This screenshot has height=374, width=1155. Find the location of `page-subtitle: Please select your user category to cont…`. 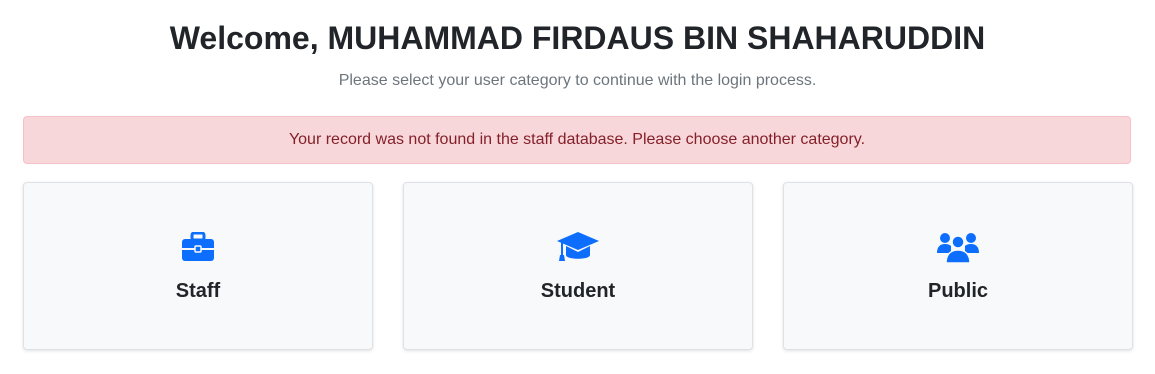

page-subtitle: Please select your user category to cont… is located at coordinates (577, 80).